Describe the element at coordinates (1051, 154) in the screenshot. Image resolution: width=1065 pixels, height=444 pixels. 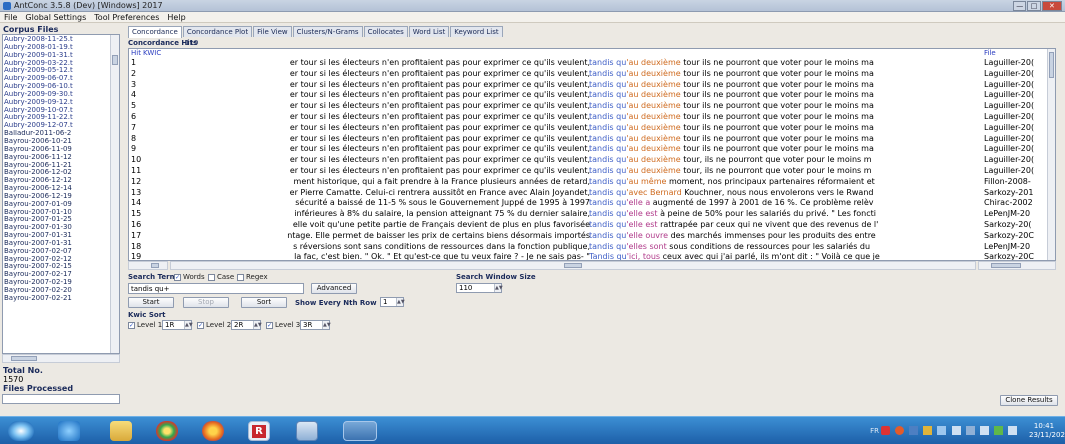
I see `kwic-vertical-scrollbar` at that location.